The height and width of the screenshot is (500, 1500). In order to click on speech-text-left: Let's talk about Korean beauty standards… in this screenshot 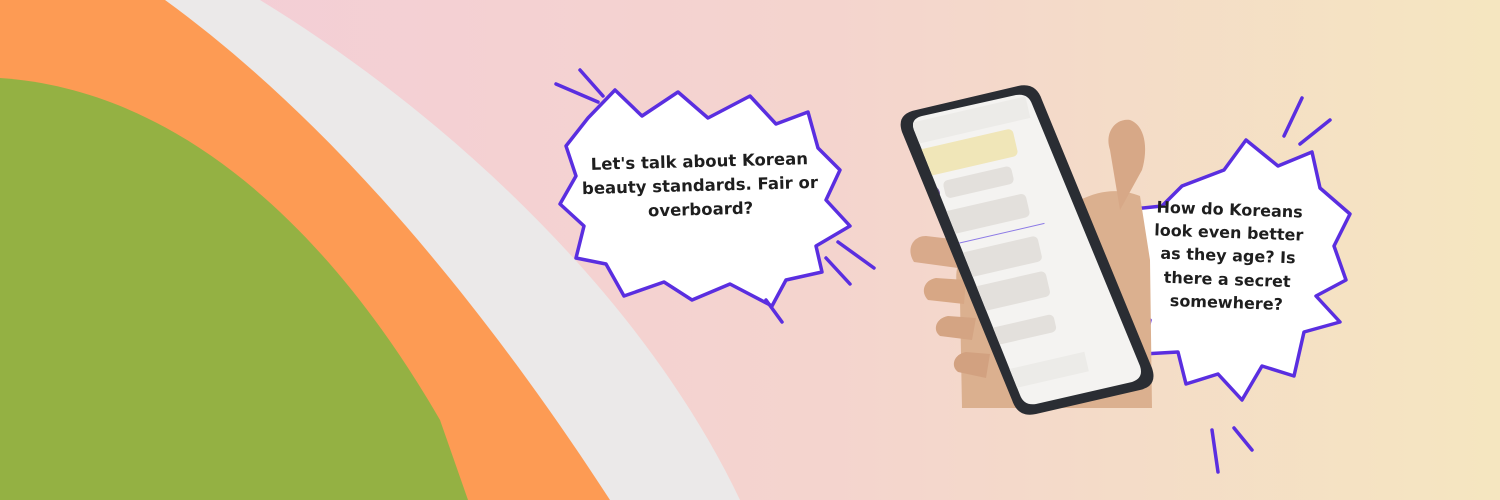, I will do `click(700, 185)`.